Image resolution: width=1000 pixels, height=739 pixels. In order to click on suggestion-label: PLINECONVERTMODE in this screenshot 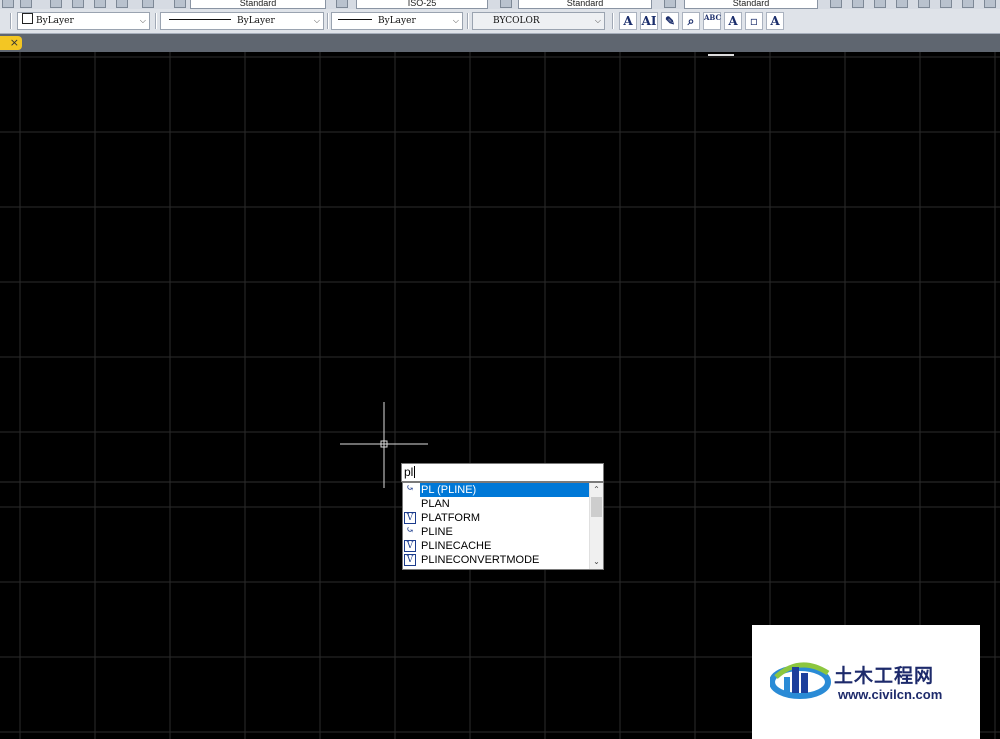, I will do `click(480, 560)`.